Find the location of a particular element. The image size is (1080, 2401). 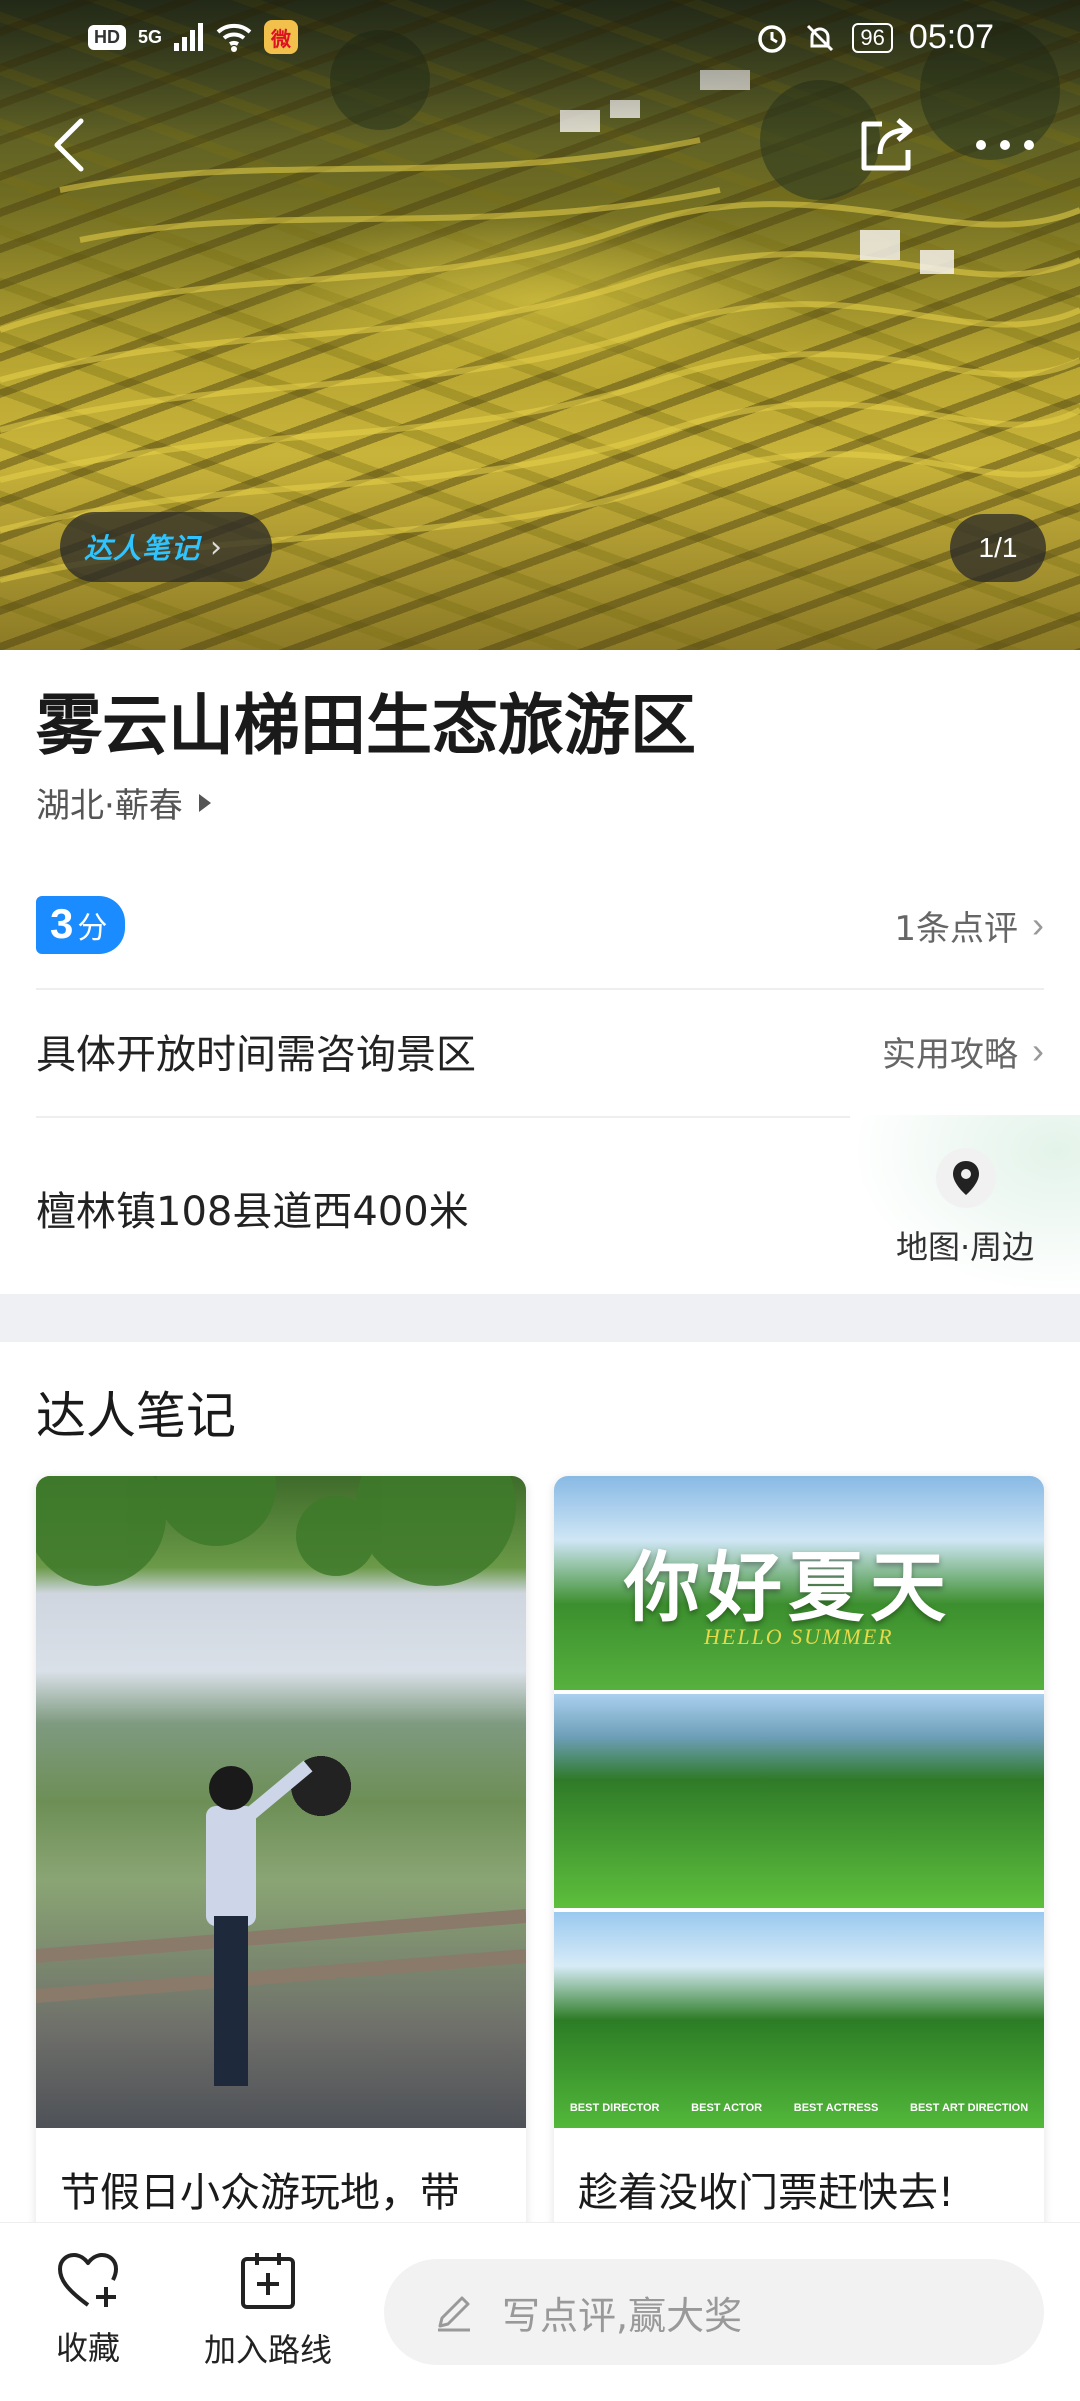

write-review-placeholder: 写点评,赢大奖 is located at coordinates (622, 2315).